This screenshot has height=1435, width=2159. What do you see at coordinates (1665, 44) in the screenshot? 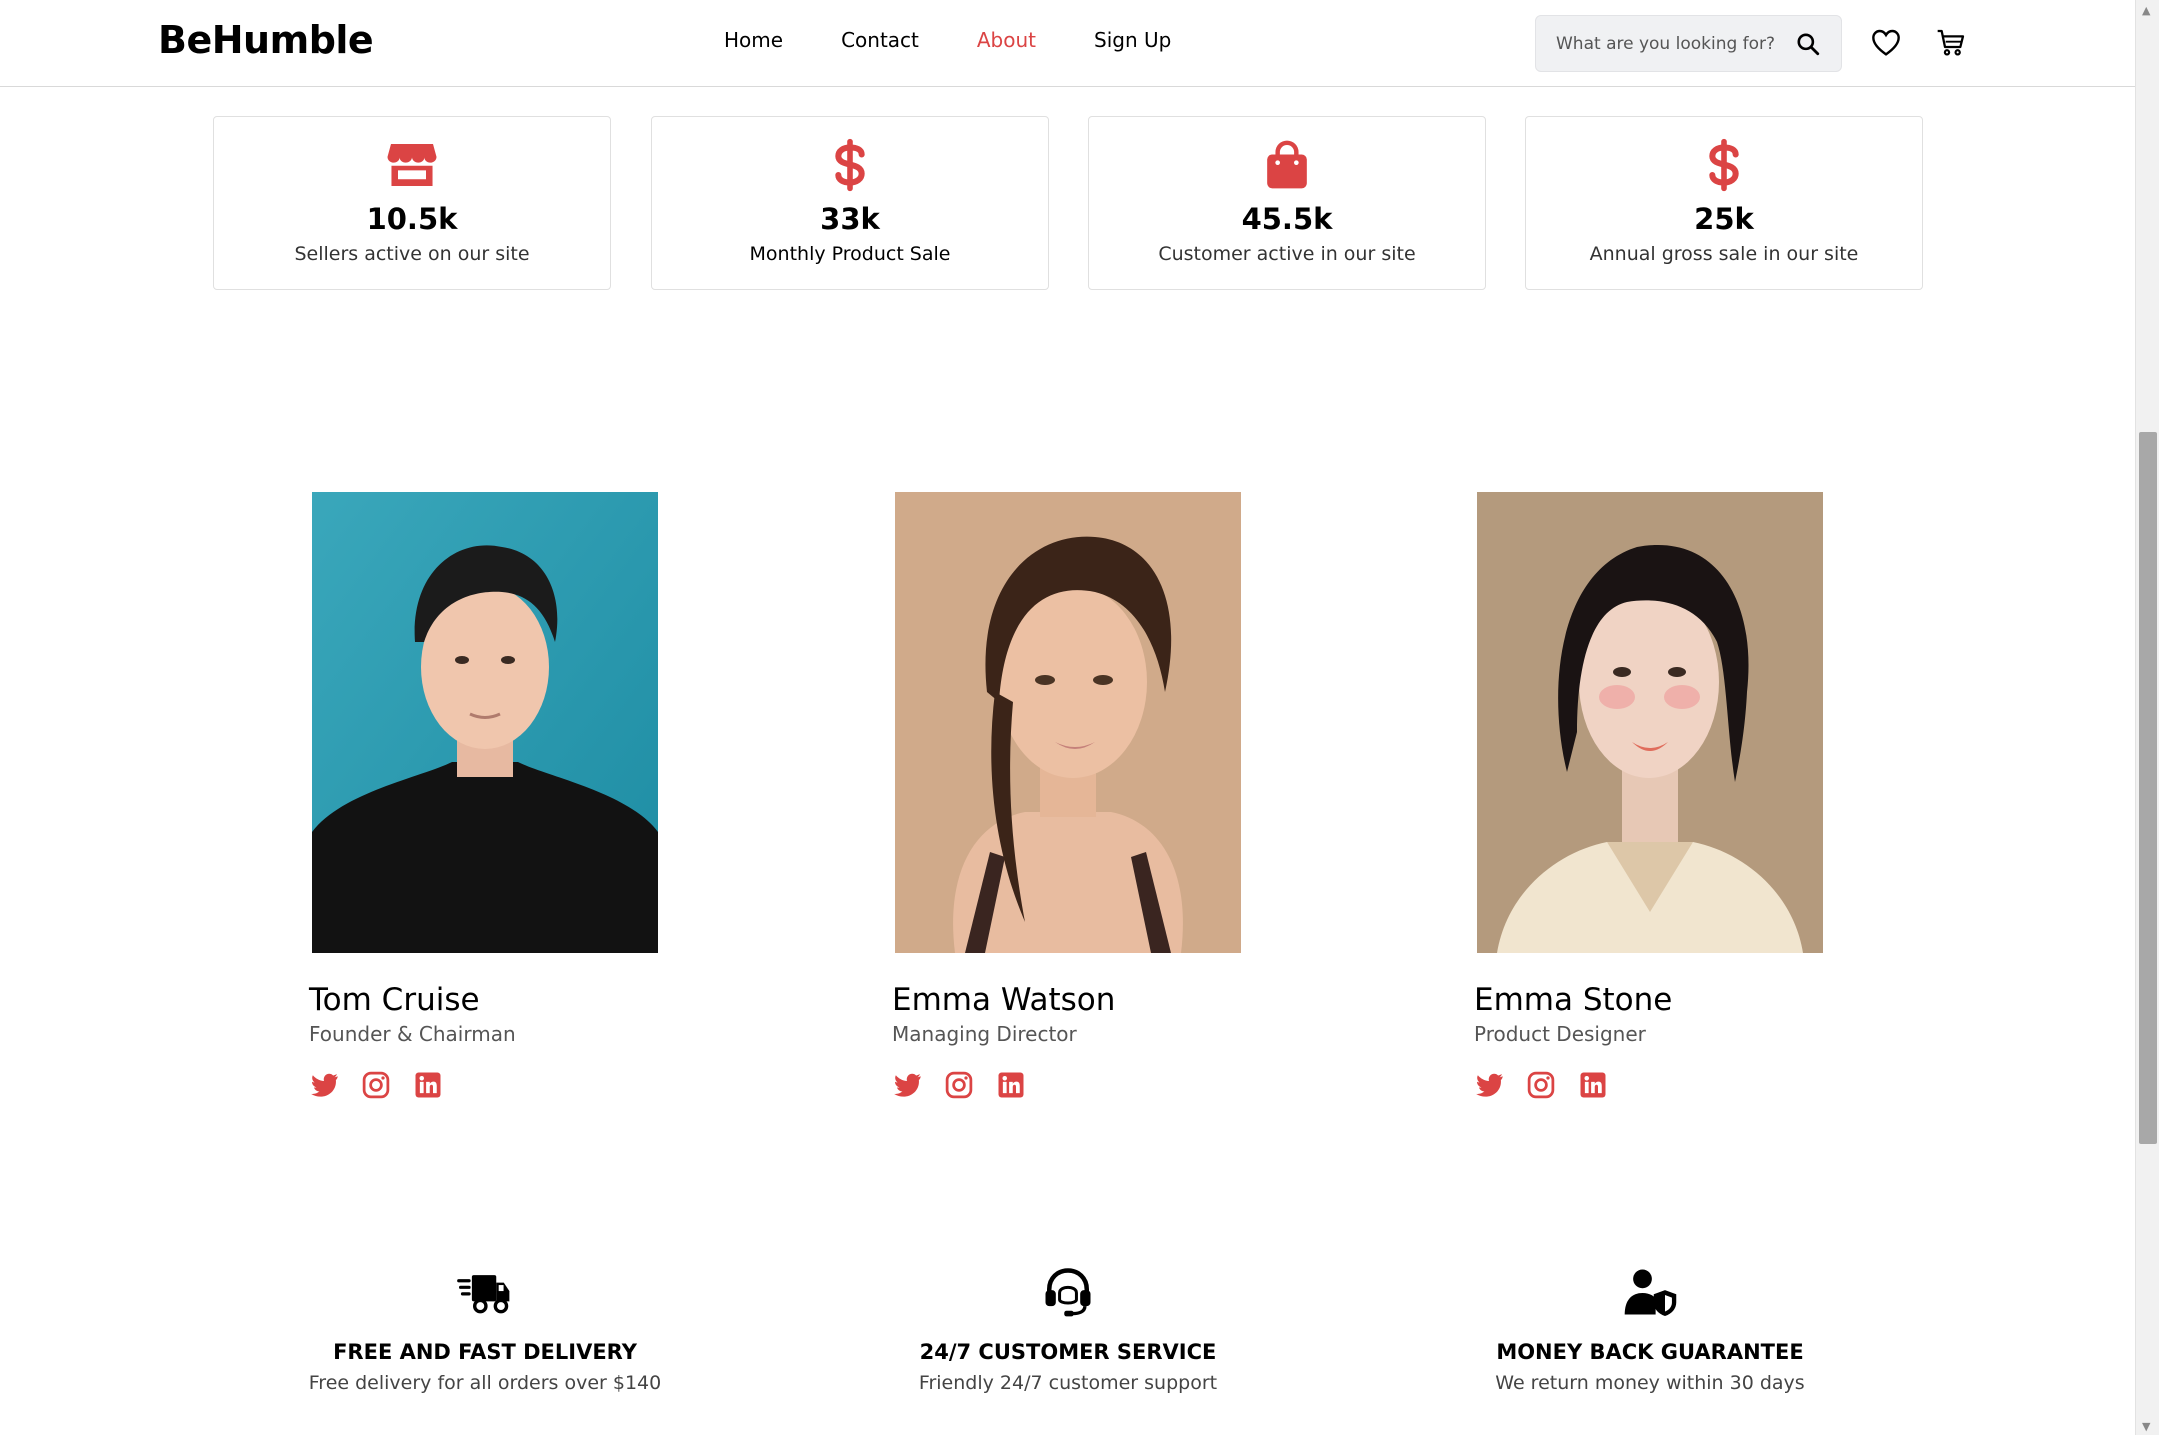
I see `search-input: What are you looking for?` at bounding box center [1665, 44].